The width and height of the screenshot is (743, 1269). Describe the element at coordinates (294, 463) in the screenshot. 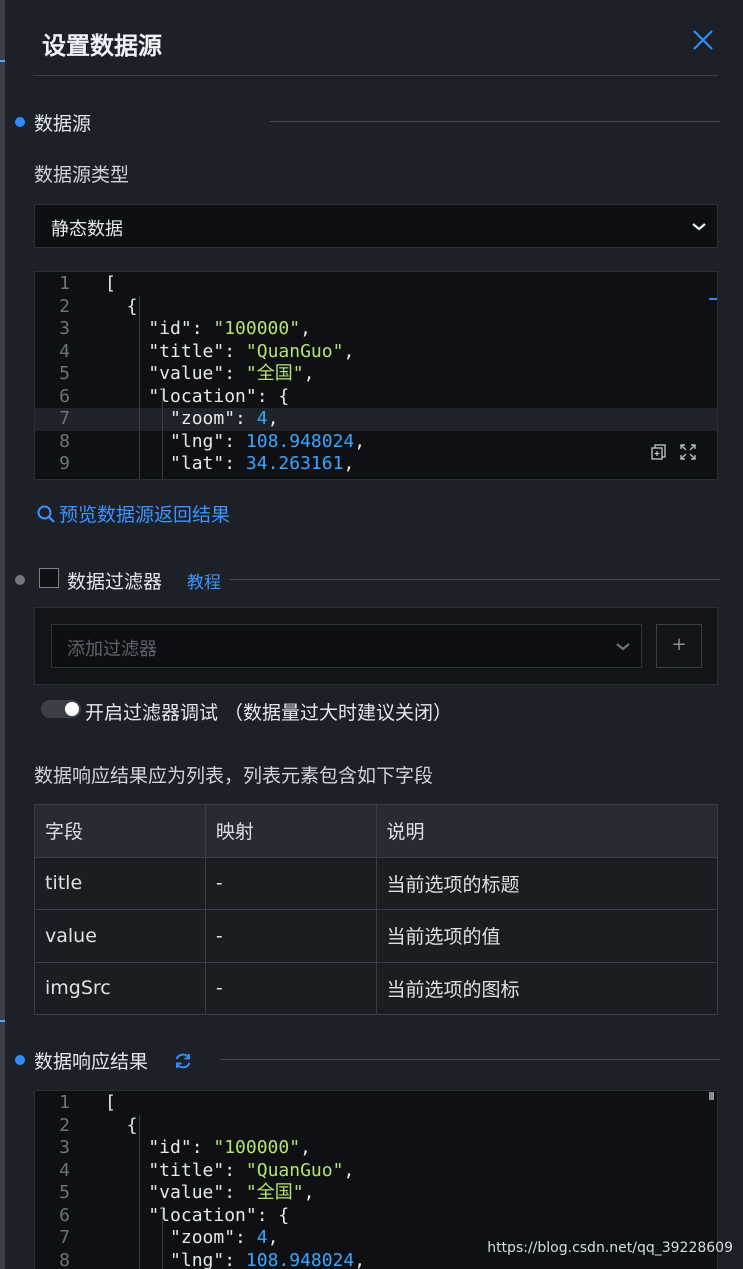

I see `code-token: 34.263161` at that location.